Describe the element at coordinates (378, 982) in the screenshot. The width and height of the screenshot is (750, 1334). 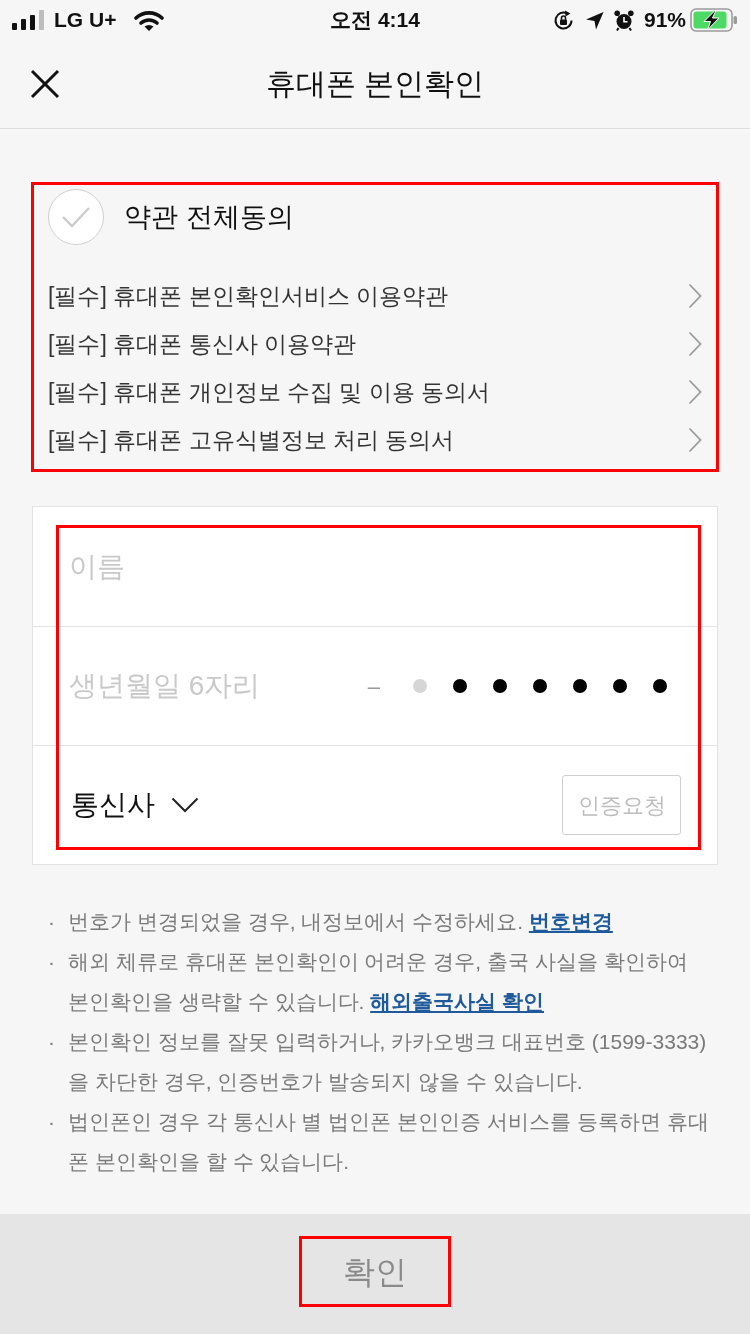
I see `note-text: 해외 체류로 휴대폰 본인확인이 어려운 경우, 출국 사실을 확인하여 본인확인을 생략할 수 있습니다. 해외출국사실 확인` at that location.